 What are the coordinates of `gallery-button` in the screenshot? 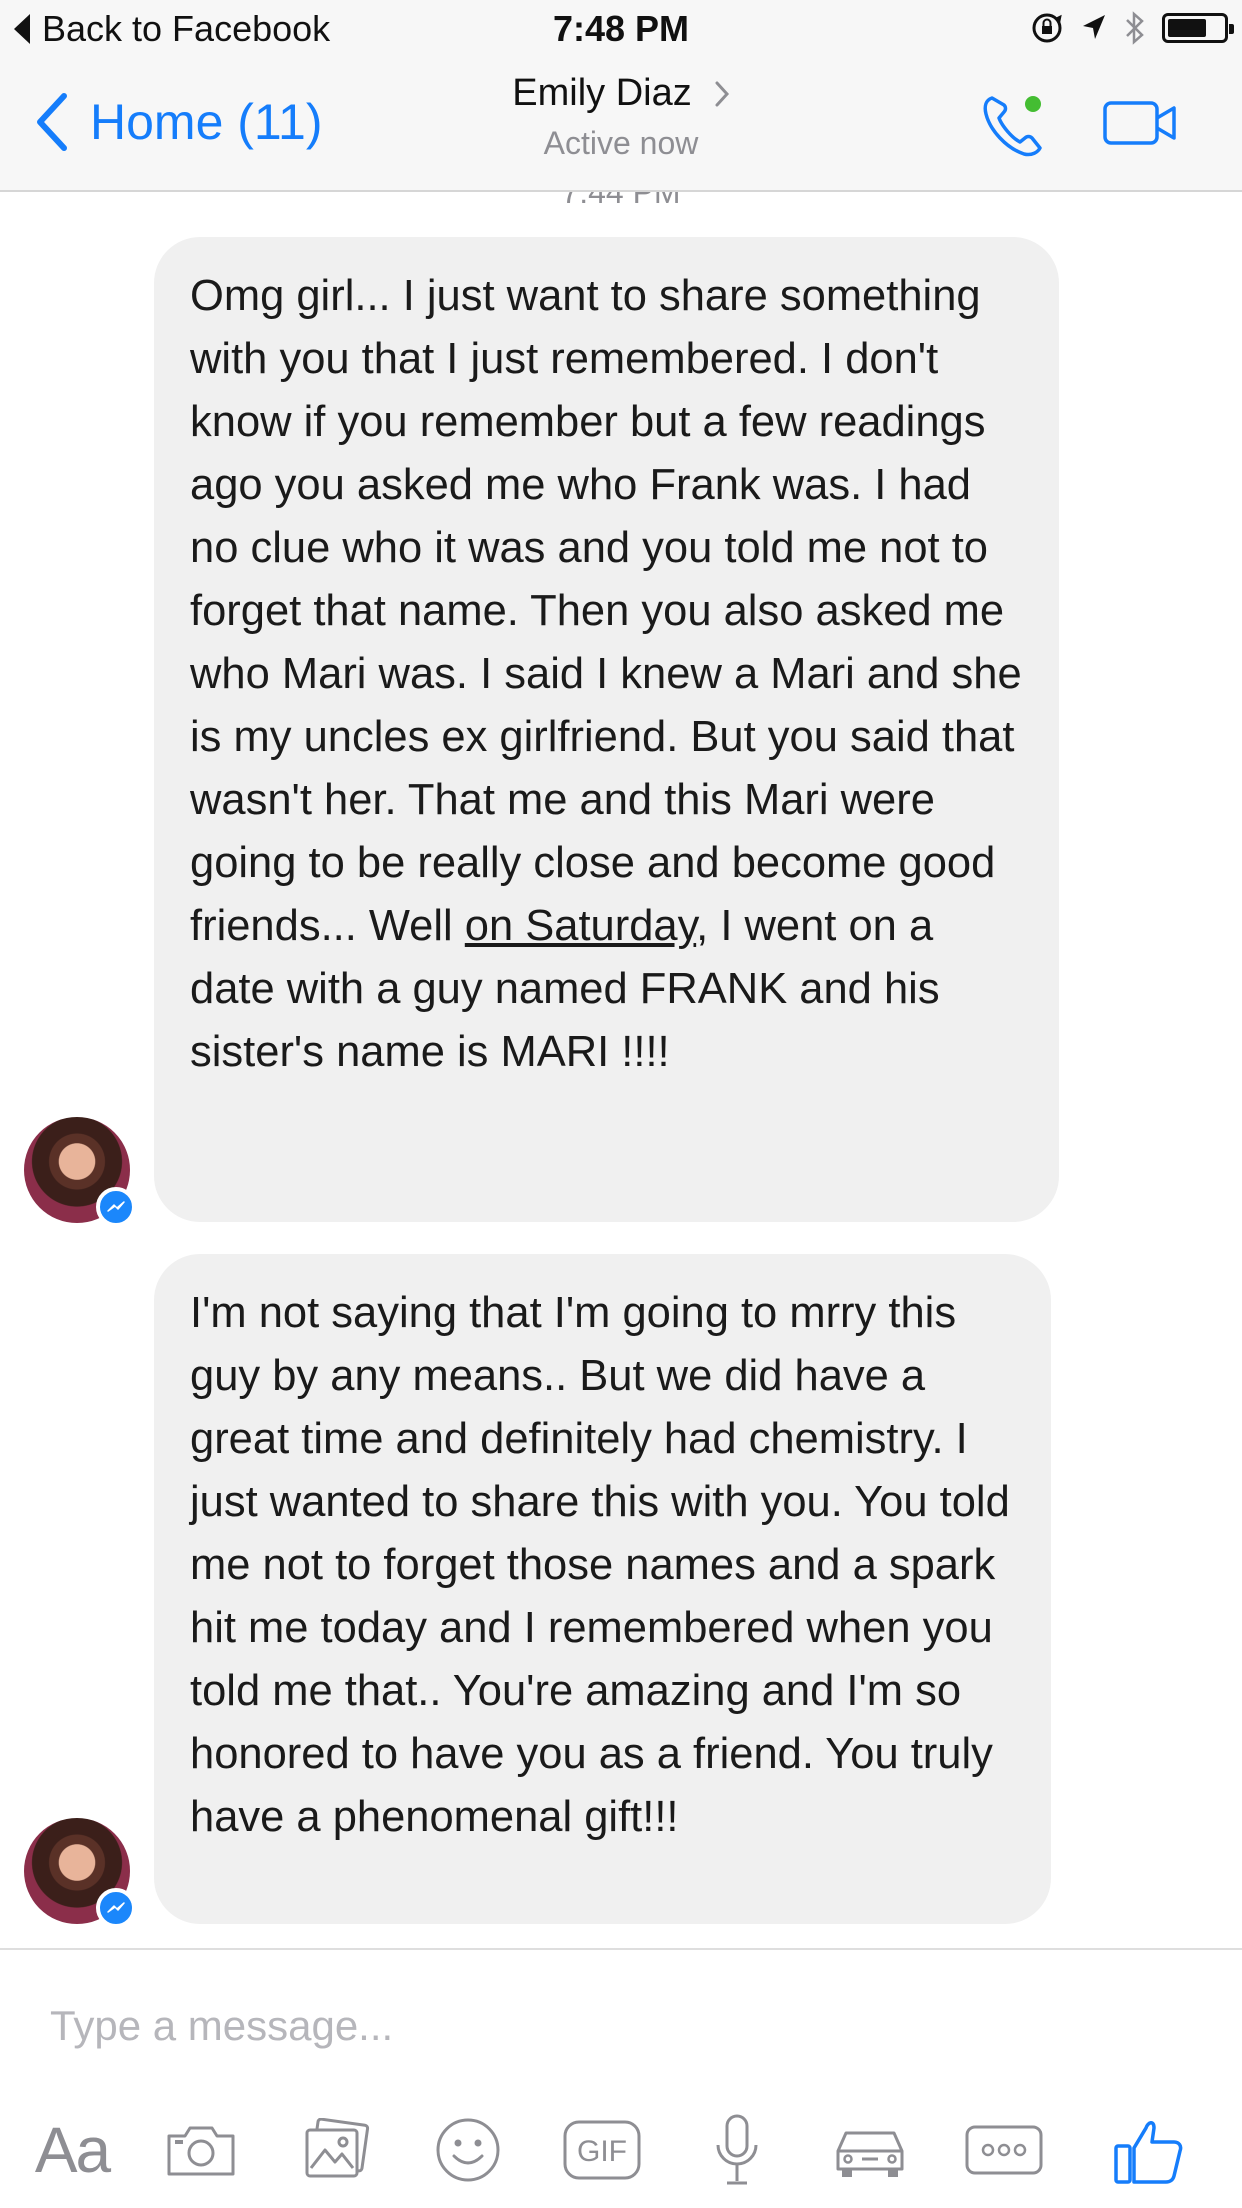 It's located at (336, 2150).